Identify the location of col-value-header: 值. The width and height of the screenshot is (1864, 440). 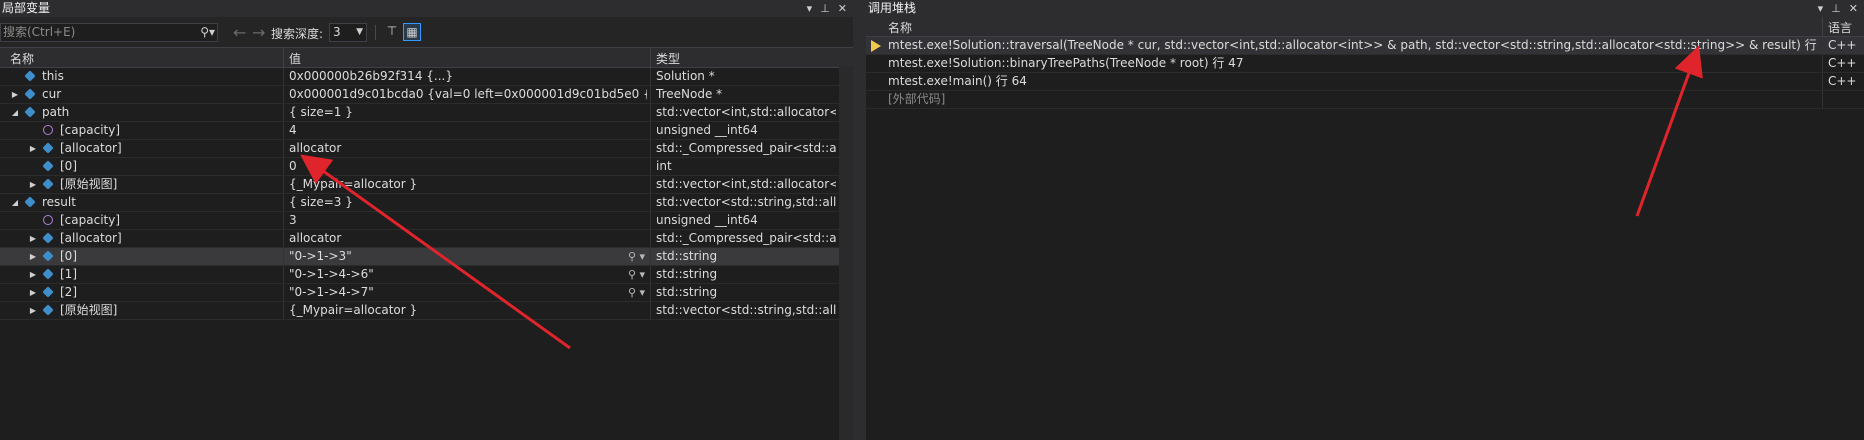
(295, 58).